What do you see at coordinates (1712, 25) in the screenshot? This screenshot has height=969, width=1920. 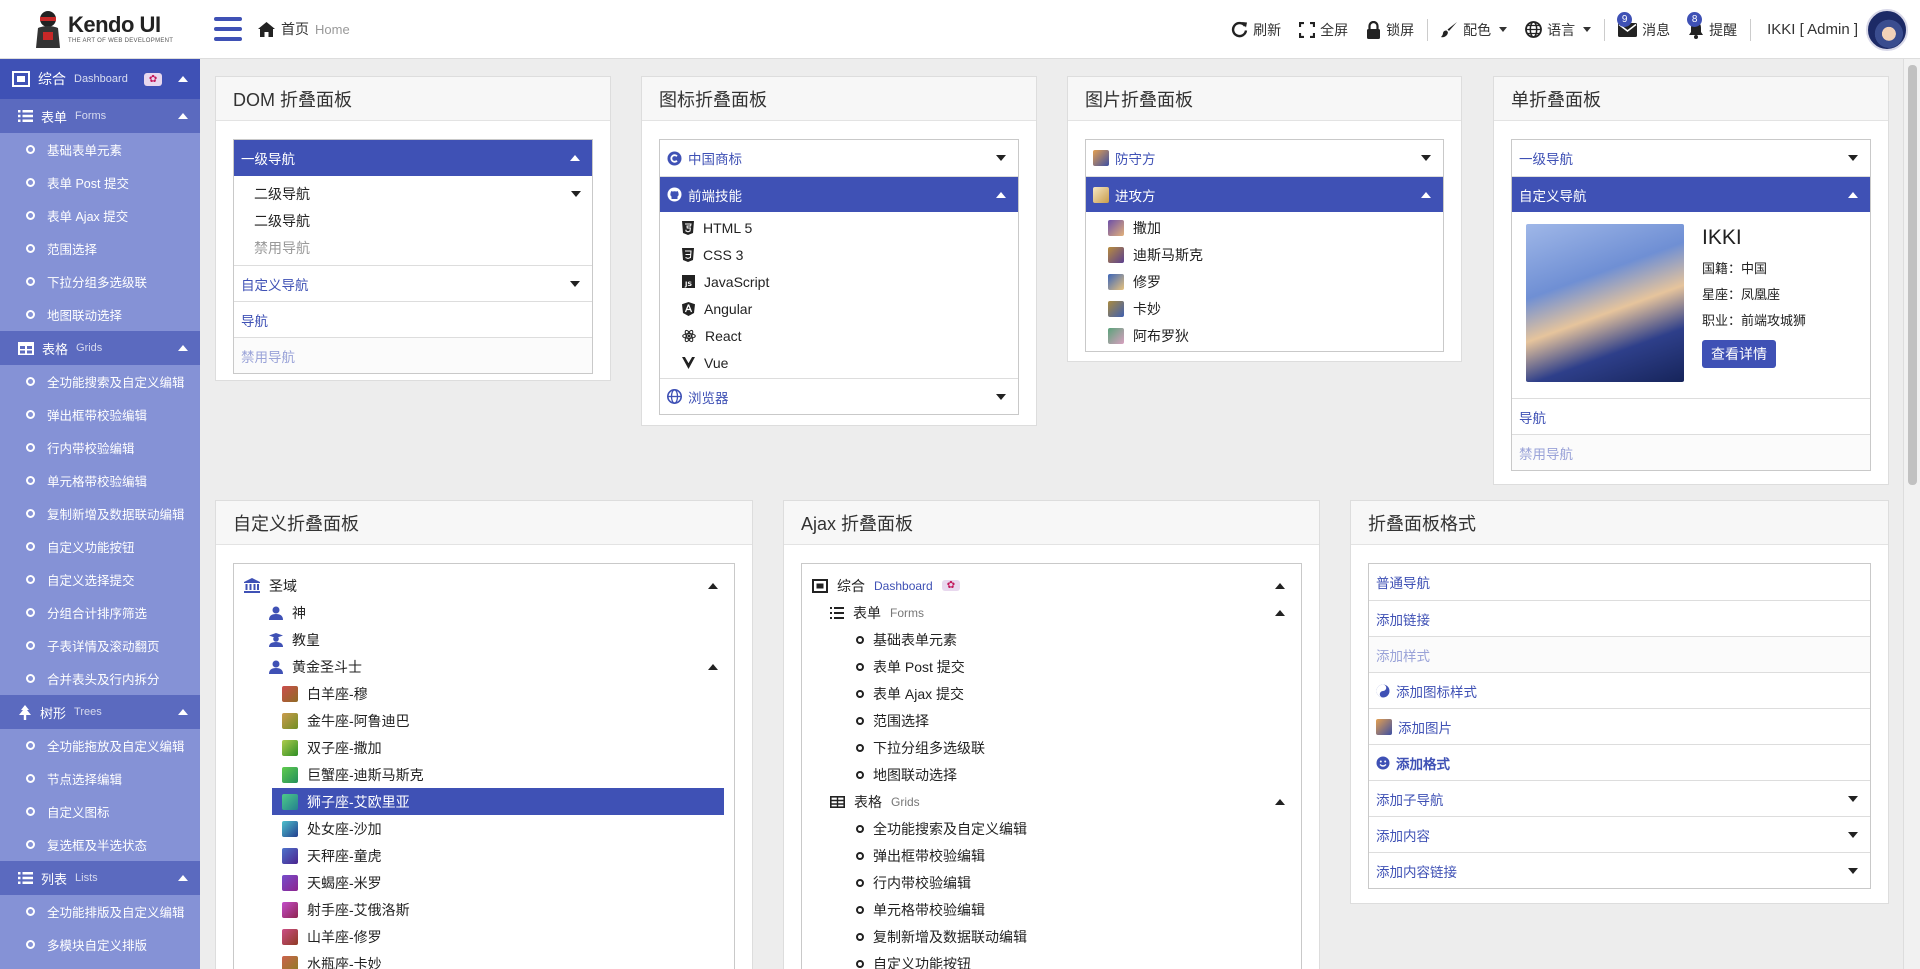 I see `reminders-button: 8 提醒` at bounding box center [1712, 25].